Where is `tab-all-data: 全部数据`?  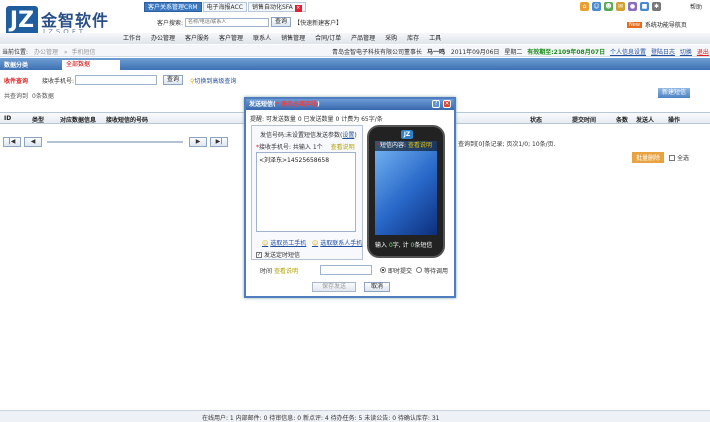
tab-all-data: 全部数据 is located at coordinates (91, 65).